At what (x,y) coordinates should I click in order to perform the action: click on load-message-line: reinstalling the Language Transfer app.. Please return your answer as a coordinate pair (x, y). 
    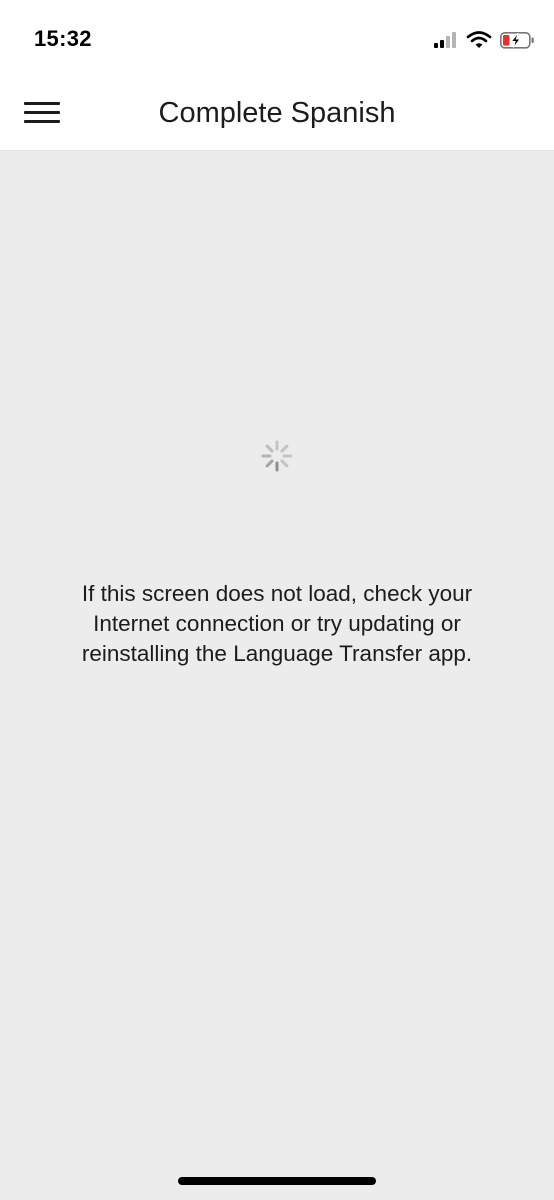
    Looking at the image, I should click on (277, 653).